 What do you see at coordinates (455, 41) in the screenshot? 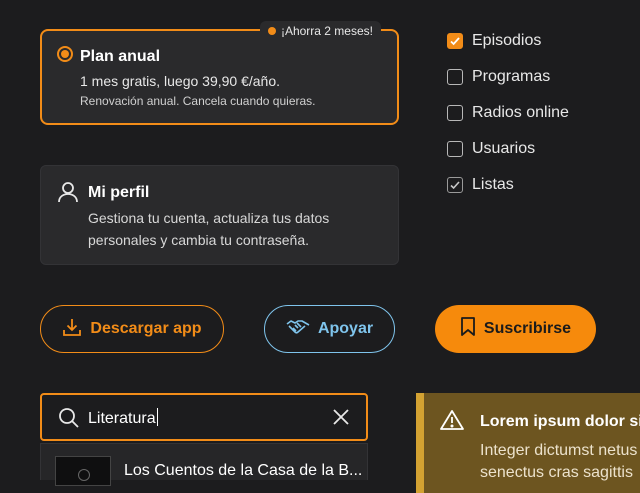
I see `checkbox-episodios` at bounding box center [455, 41].